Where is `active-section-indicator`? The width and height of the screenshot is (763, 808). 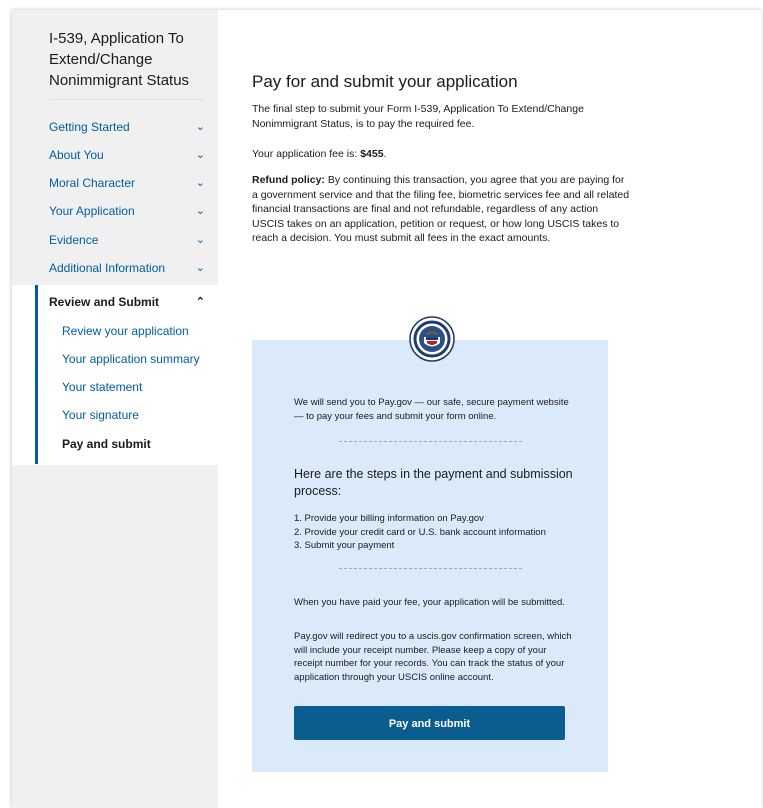
active-section-indicator is located at coordinates (36, 374).